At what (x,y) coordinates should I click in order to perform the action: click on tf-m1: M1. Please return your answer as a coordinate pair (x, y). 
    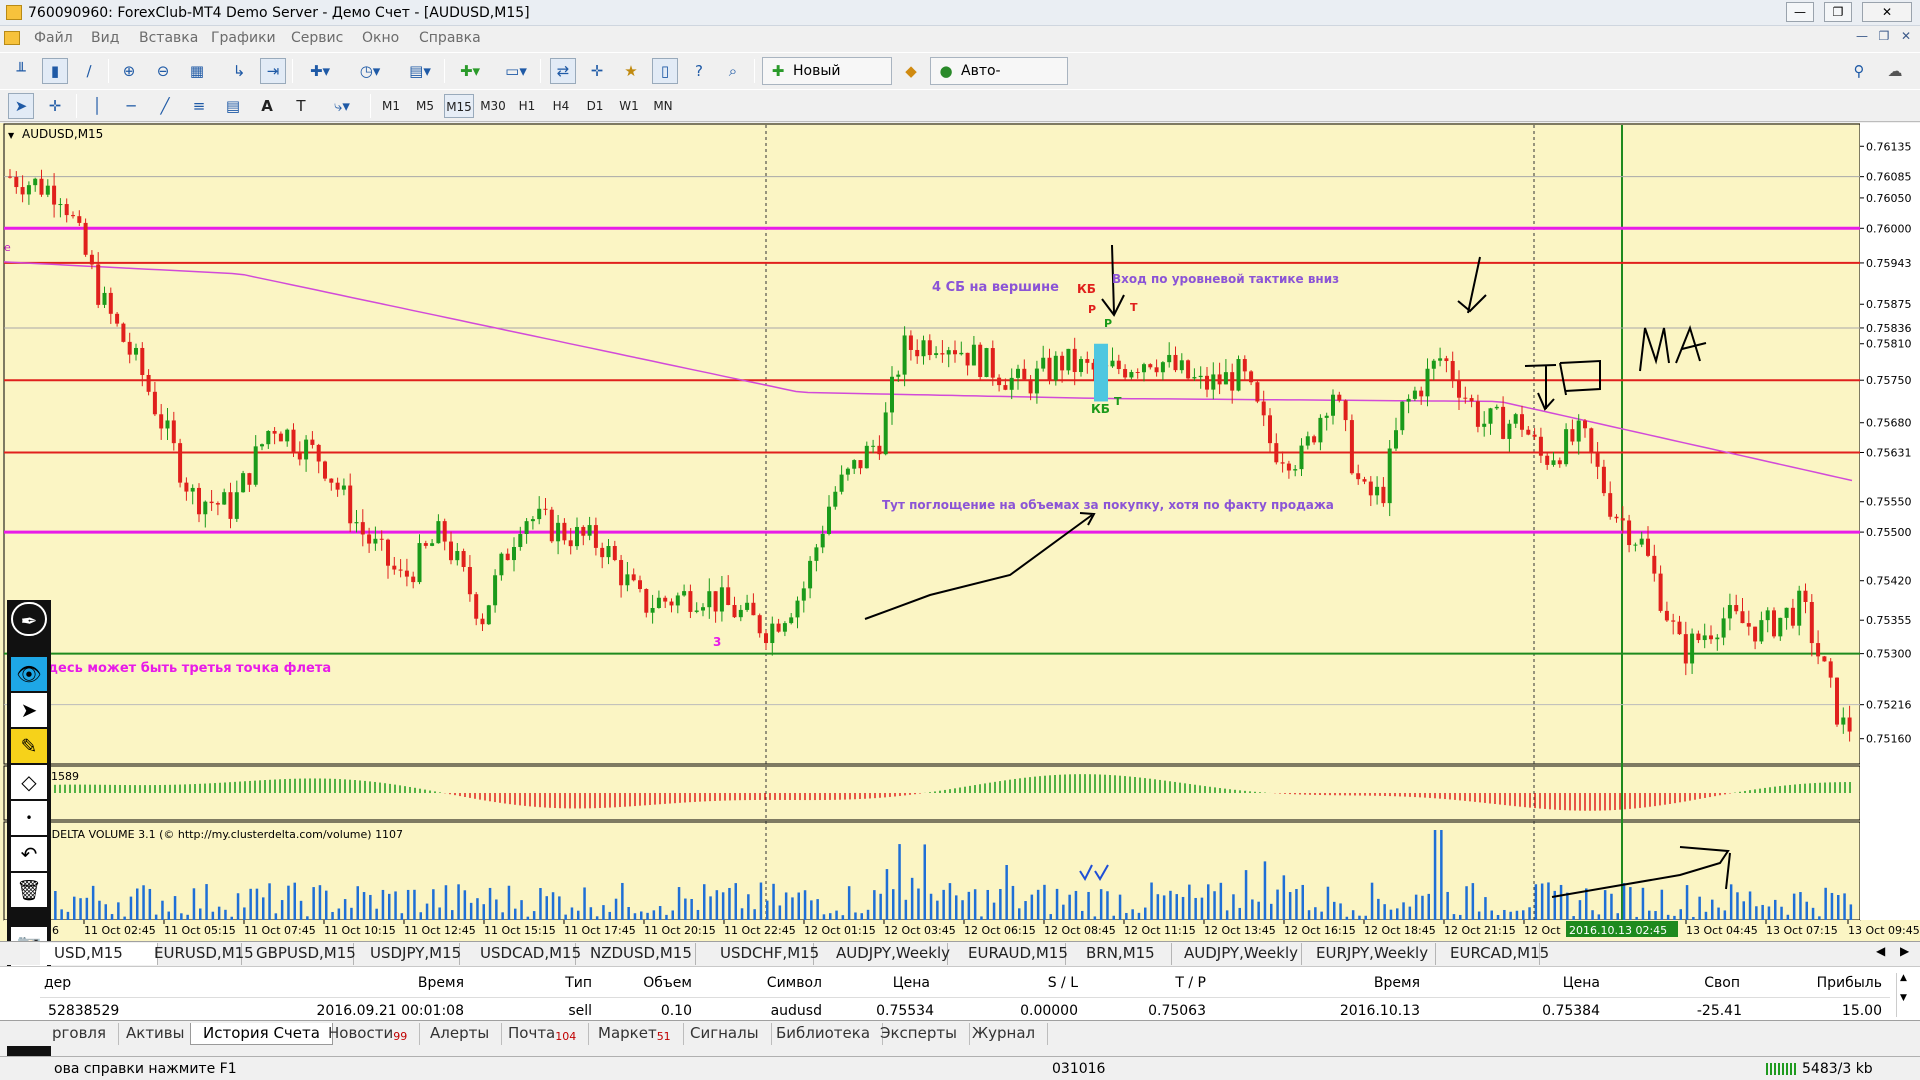
    Looking at the image, I should click on (391, 106).